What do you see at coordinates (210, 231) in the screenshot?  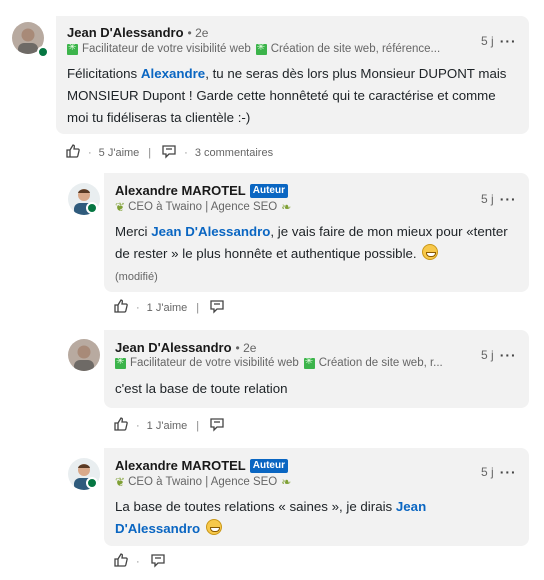 I see `mention-link: Jean D'Alessandro` at bounding box center [210, 231].